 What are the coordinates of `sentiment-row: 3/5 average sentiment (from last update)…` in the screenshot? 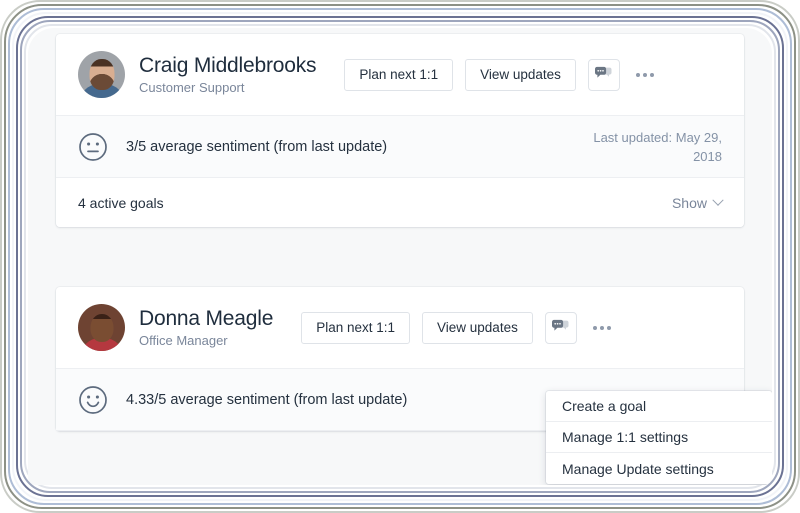 It's located at (400, 147).